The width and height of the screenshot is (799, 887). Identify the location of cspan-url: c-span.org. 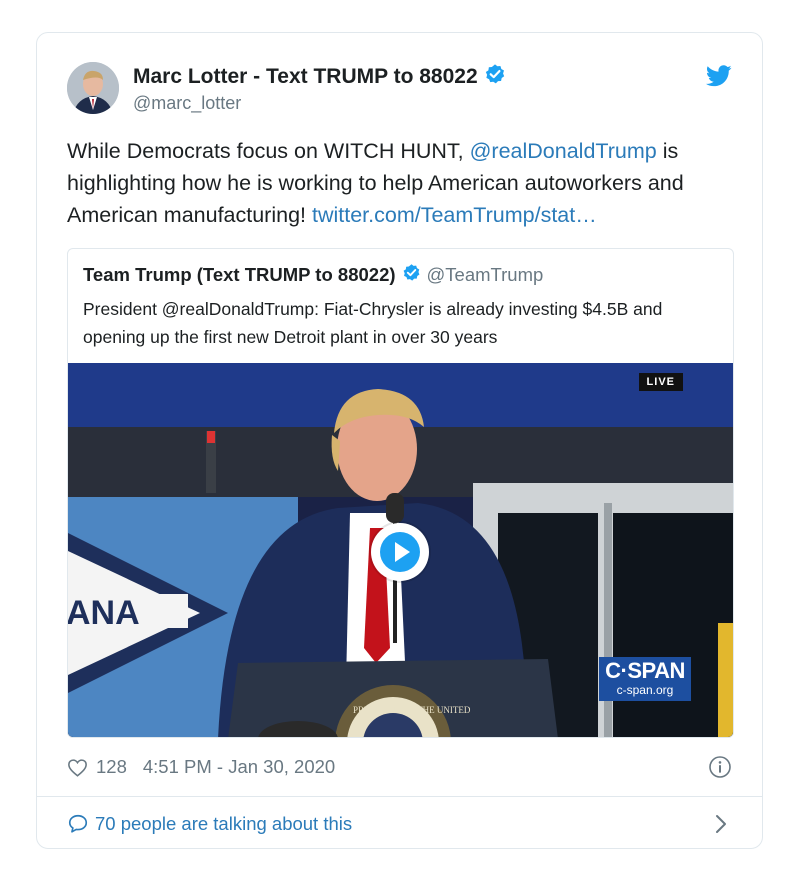
(645, 690).